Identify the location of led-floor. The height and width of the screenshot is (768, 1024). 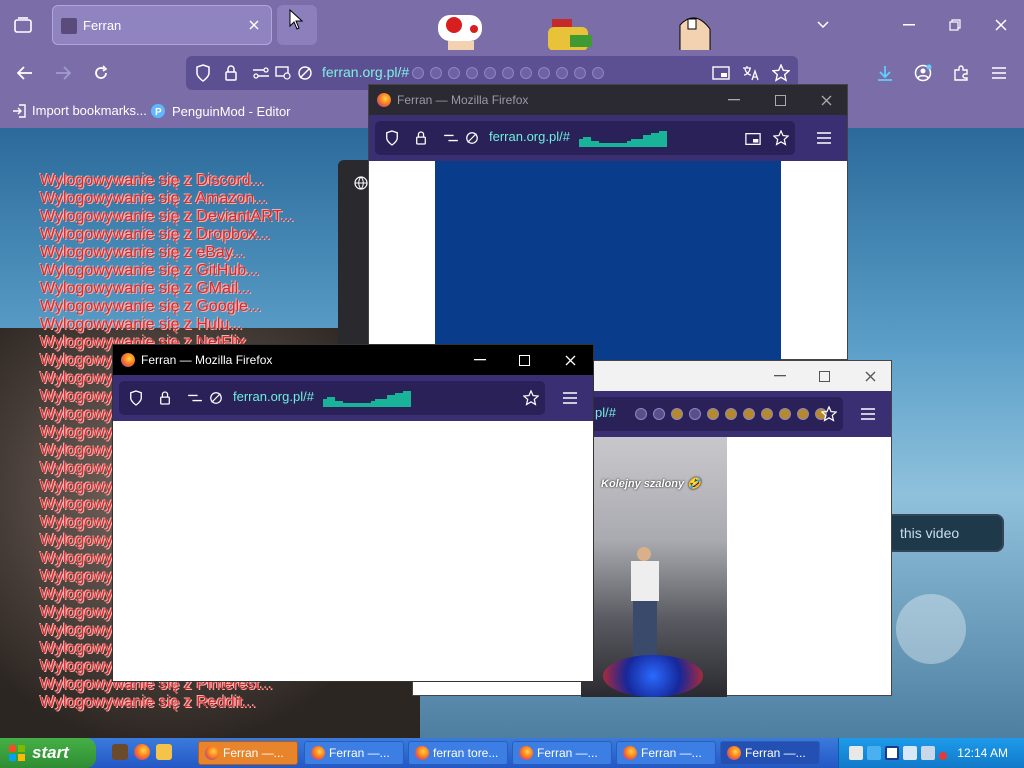
(653, 676).